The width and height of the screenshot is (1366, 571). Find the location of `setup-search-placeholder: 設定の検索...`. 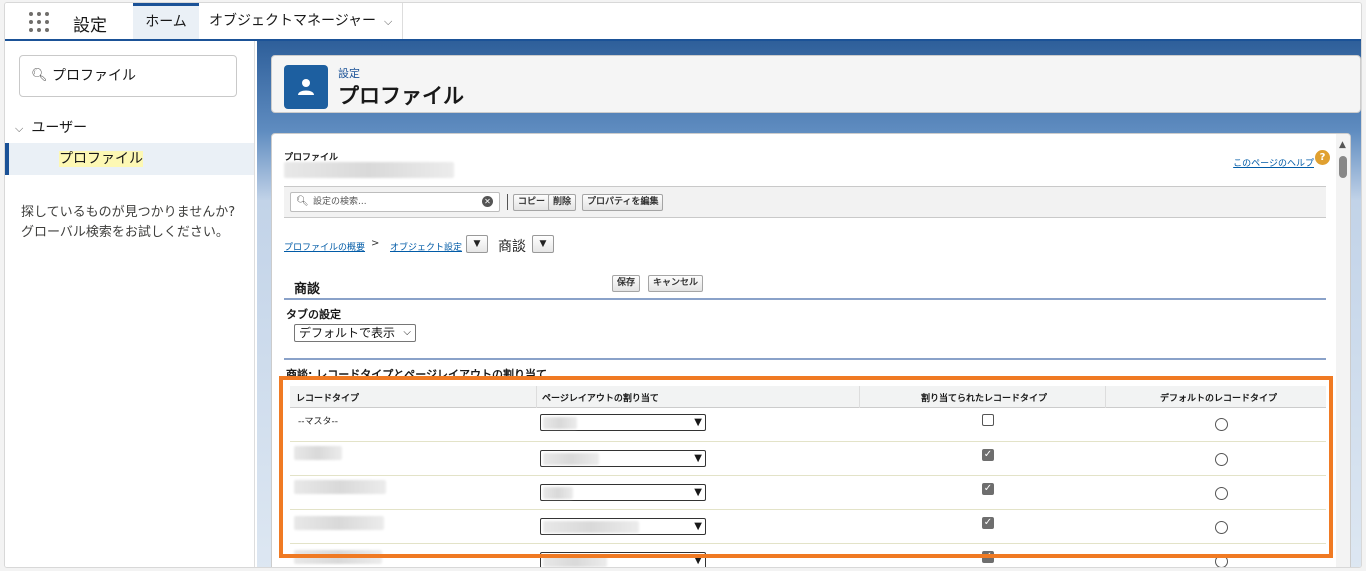

setup-search-placeholder: 設定の検索... is located at coordinates (340, 202).